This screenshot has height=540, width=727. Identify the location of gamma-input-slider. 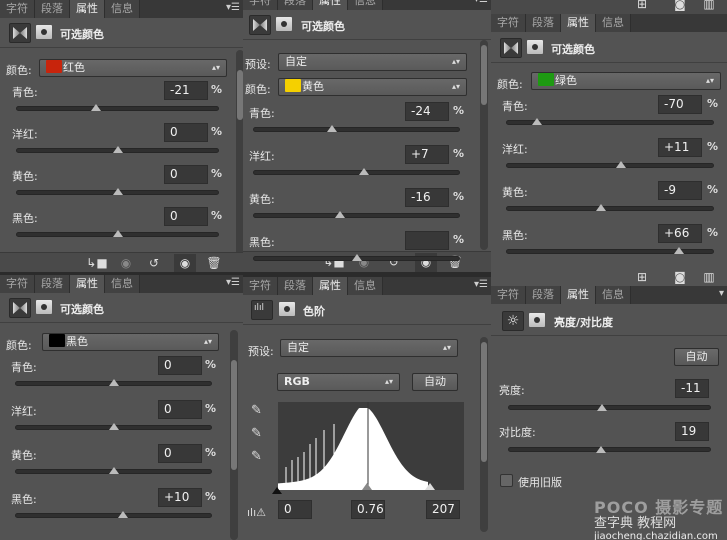
(367, 486).